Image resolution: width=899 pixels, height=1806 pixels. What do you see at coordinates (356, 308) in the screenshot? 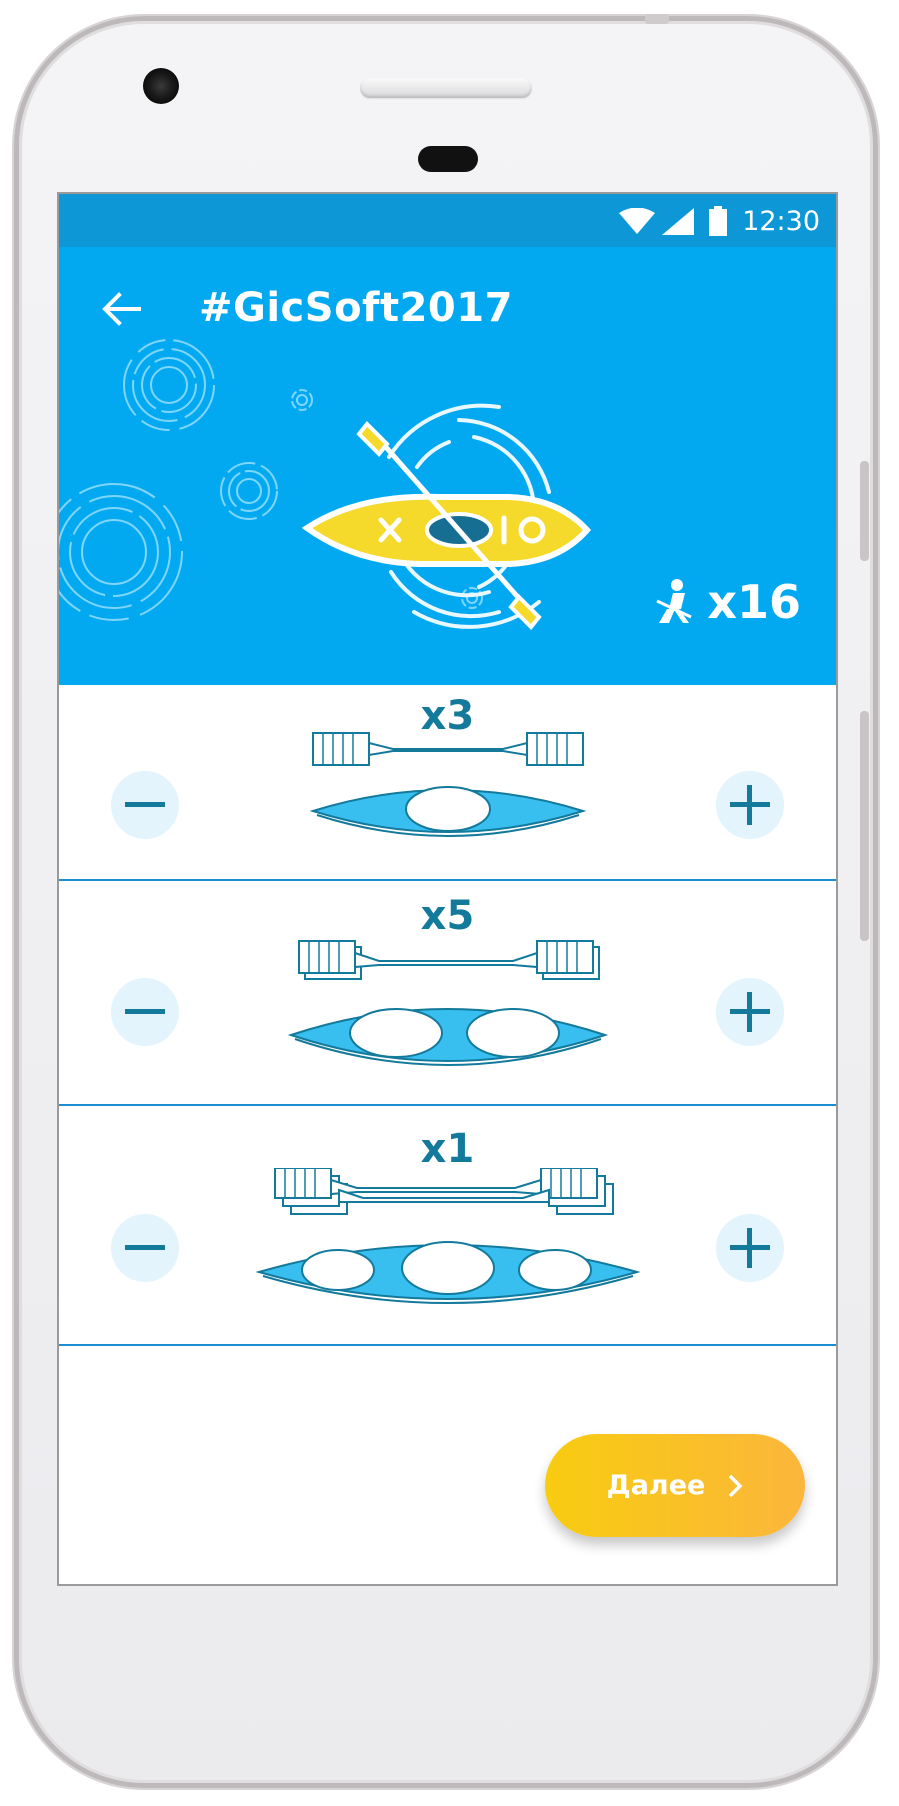
I see `page-title: #GicSoft2017` at bounding box center [356, 308].